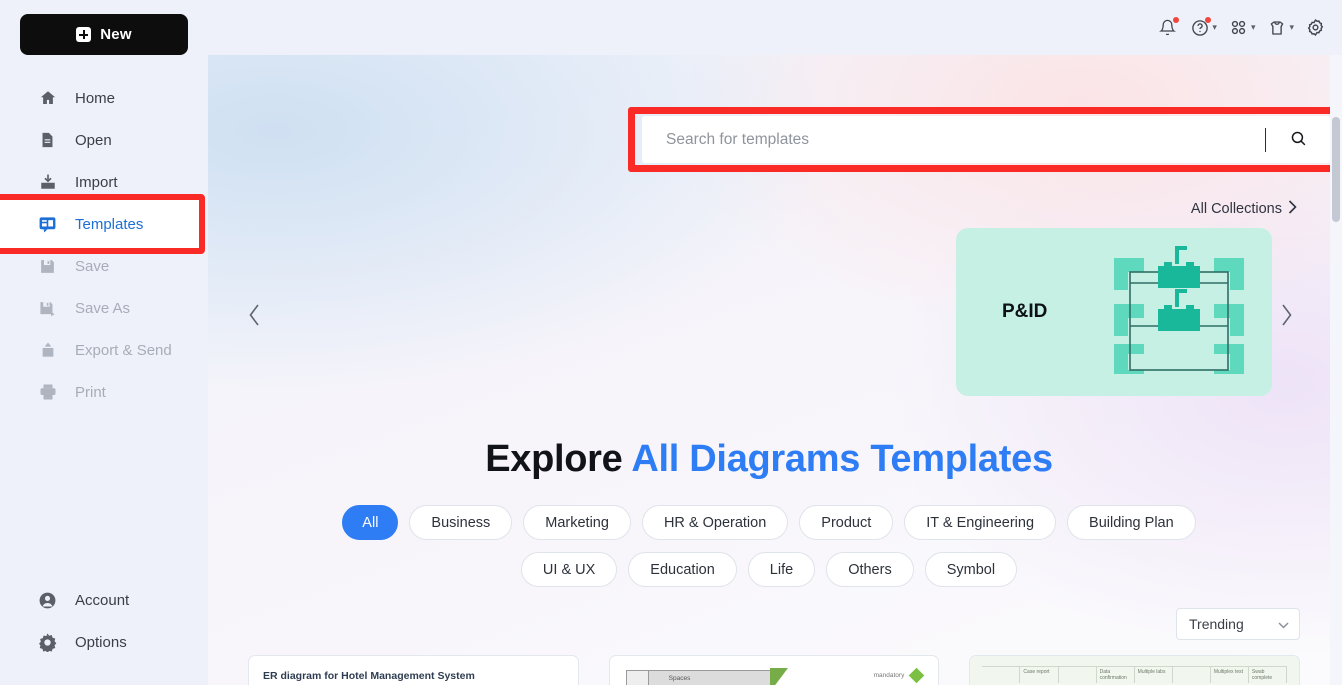 The height and width of the screenshot is (685, 1342). I want to click on settings-button, so click(1315, 27).